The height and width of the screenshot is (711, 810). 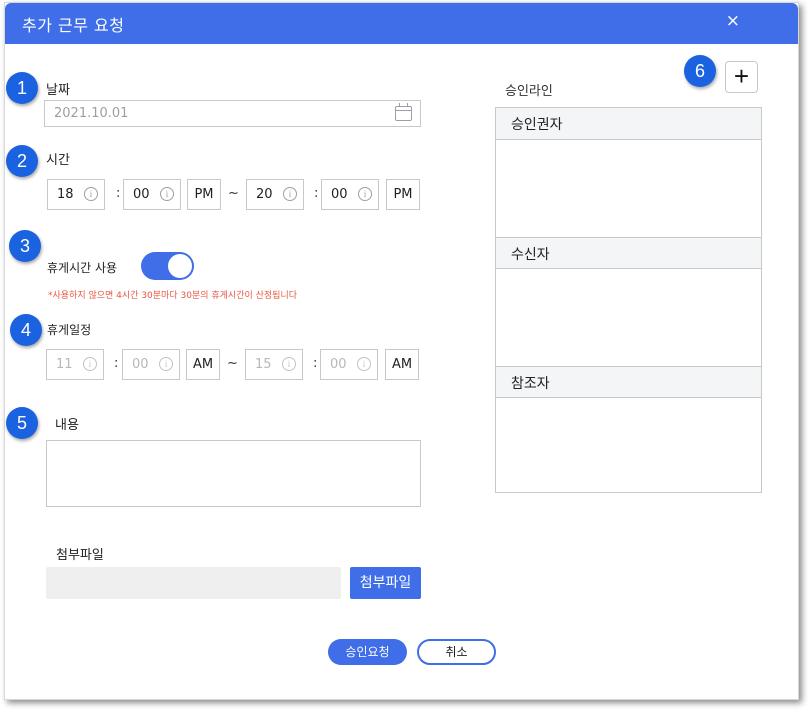 What do you see at coordinates (275, 194) in the screenshot?
I see `end-hour-input: 20 i` at bounding box center [275, 194].